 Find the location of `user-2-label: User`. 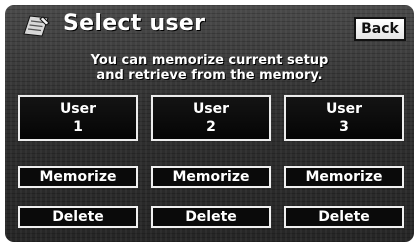

user-2-label: User is located at coordinates (211, 109).